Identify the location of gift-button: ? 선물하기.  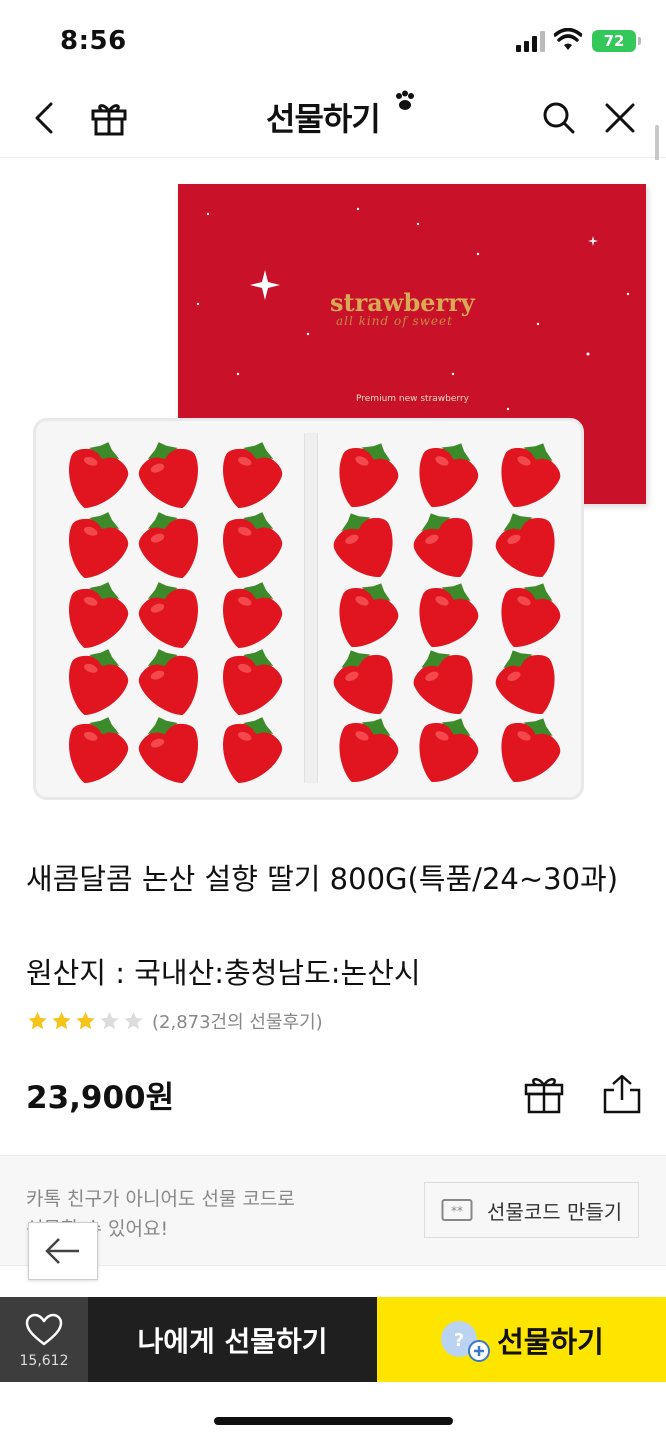
(521, 1339).